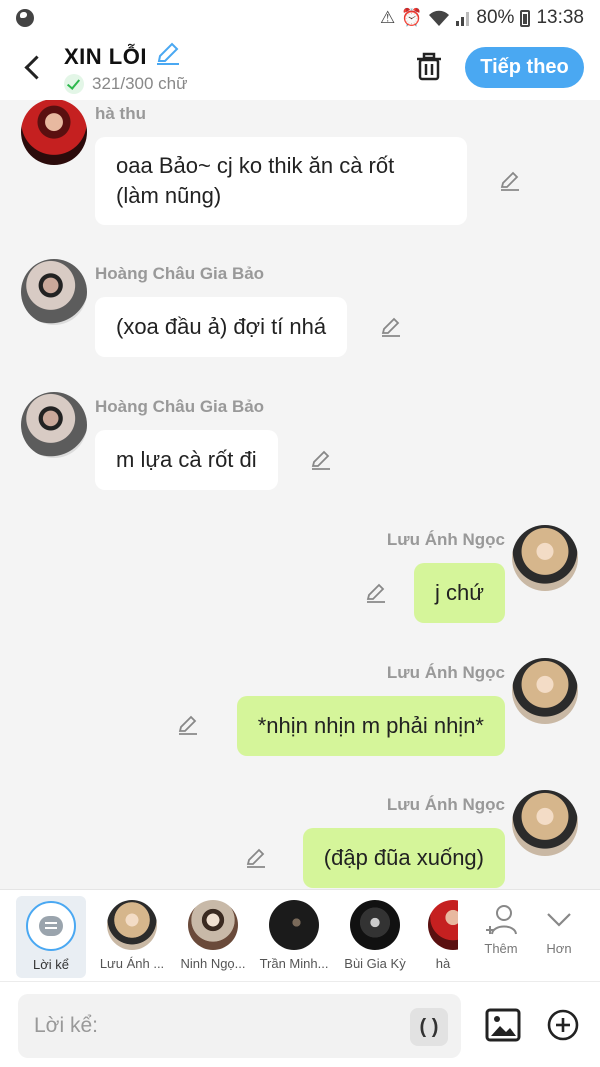 The height and width of the screenshot is (1067, 600). What do you see at coordinates (559, 948) in the screenshot?
I see `more-label: Hơn` at bounding box center [559, 948].